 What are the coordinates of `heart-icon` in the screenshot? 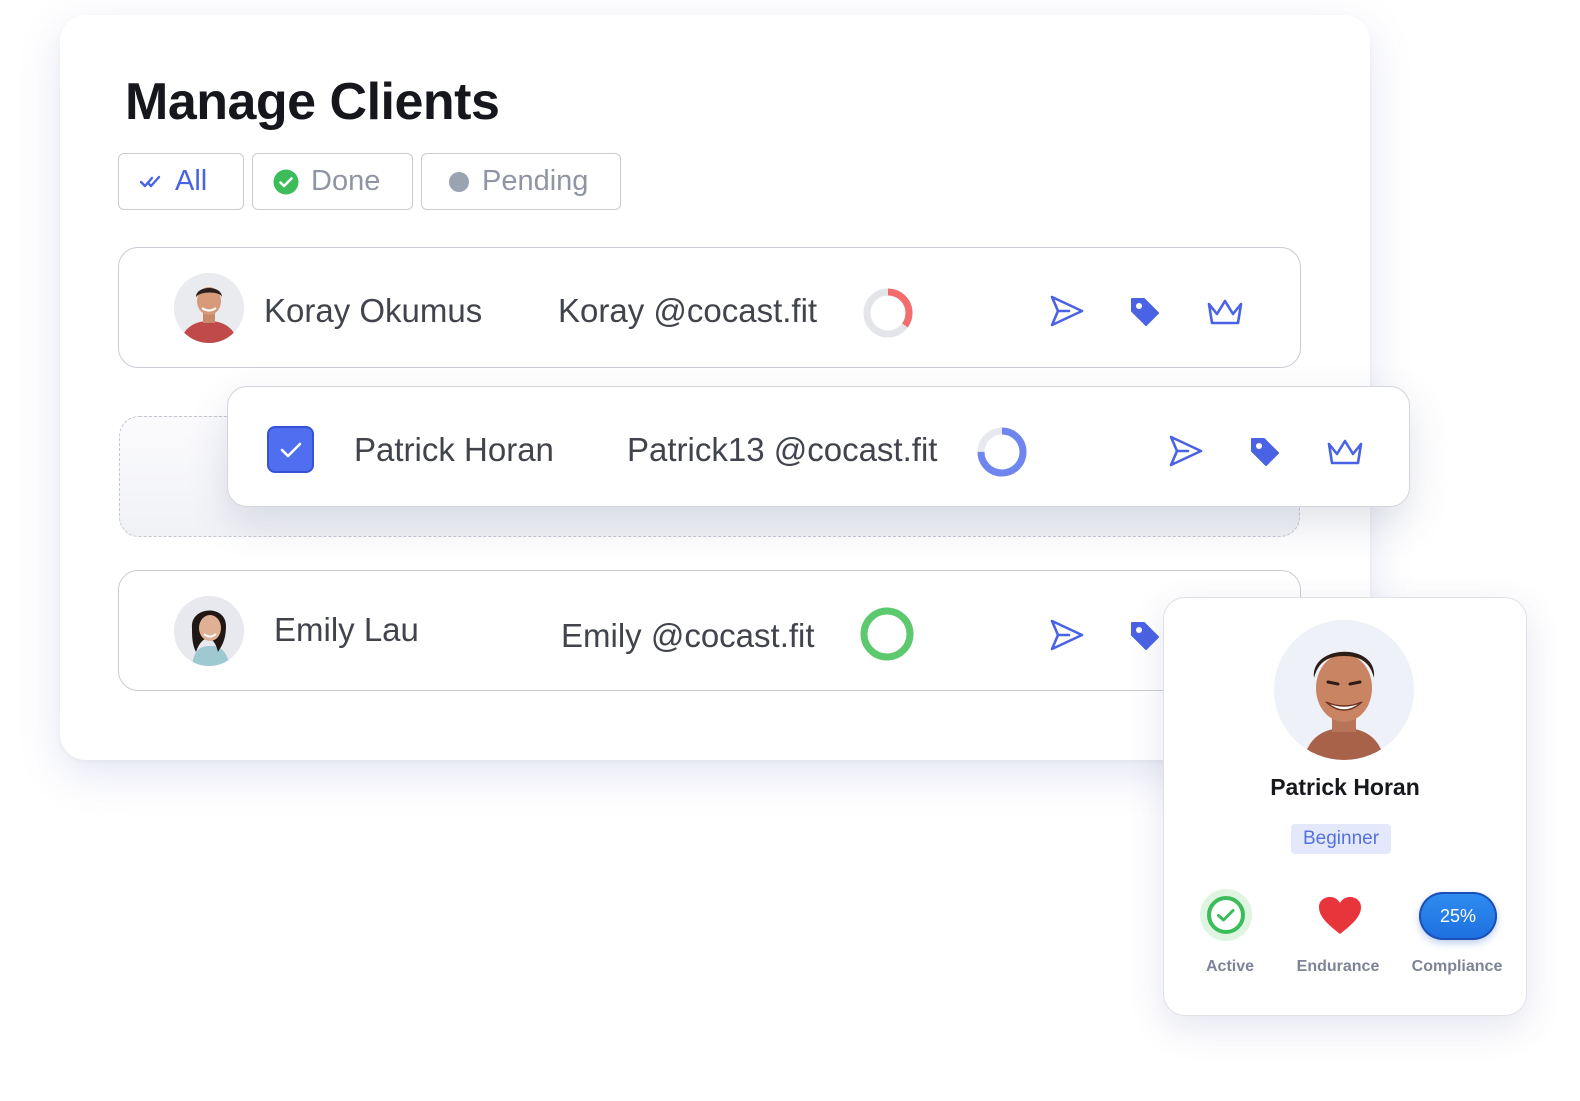 It's located at (1340, 918).